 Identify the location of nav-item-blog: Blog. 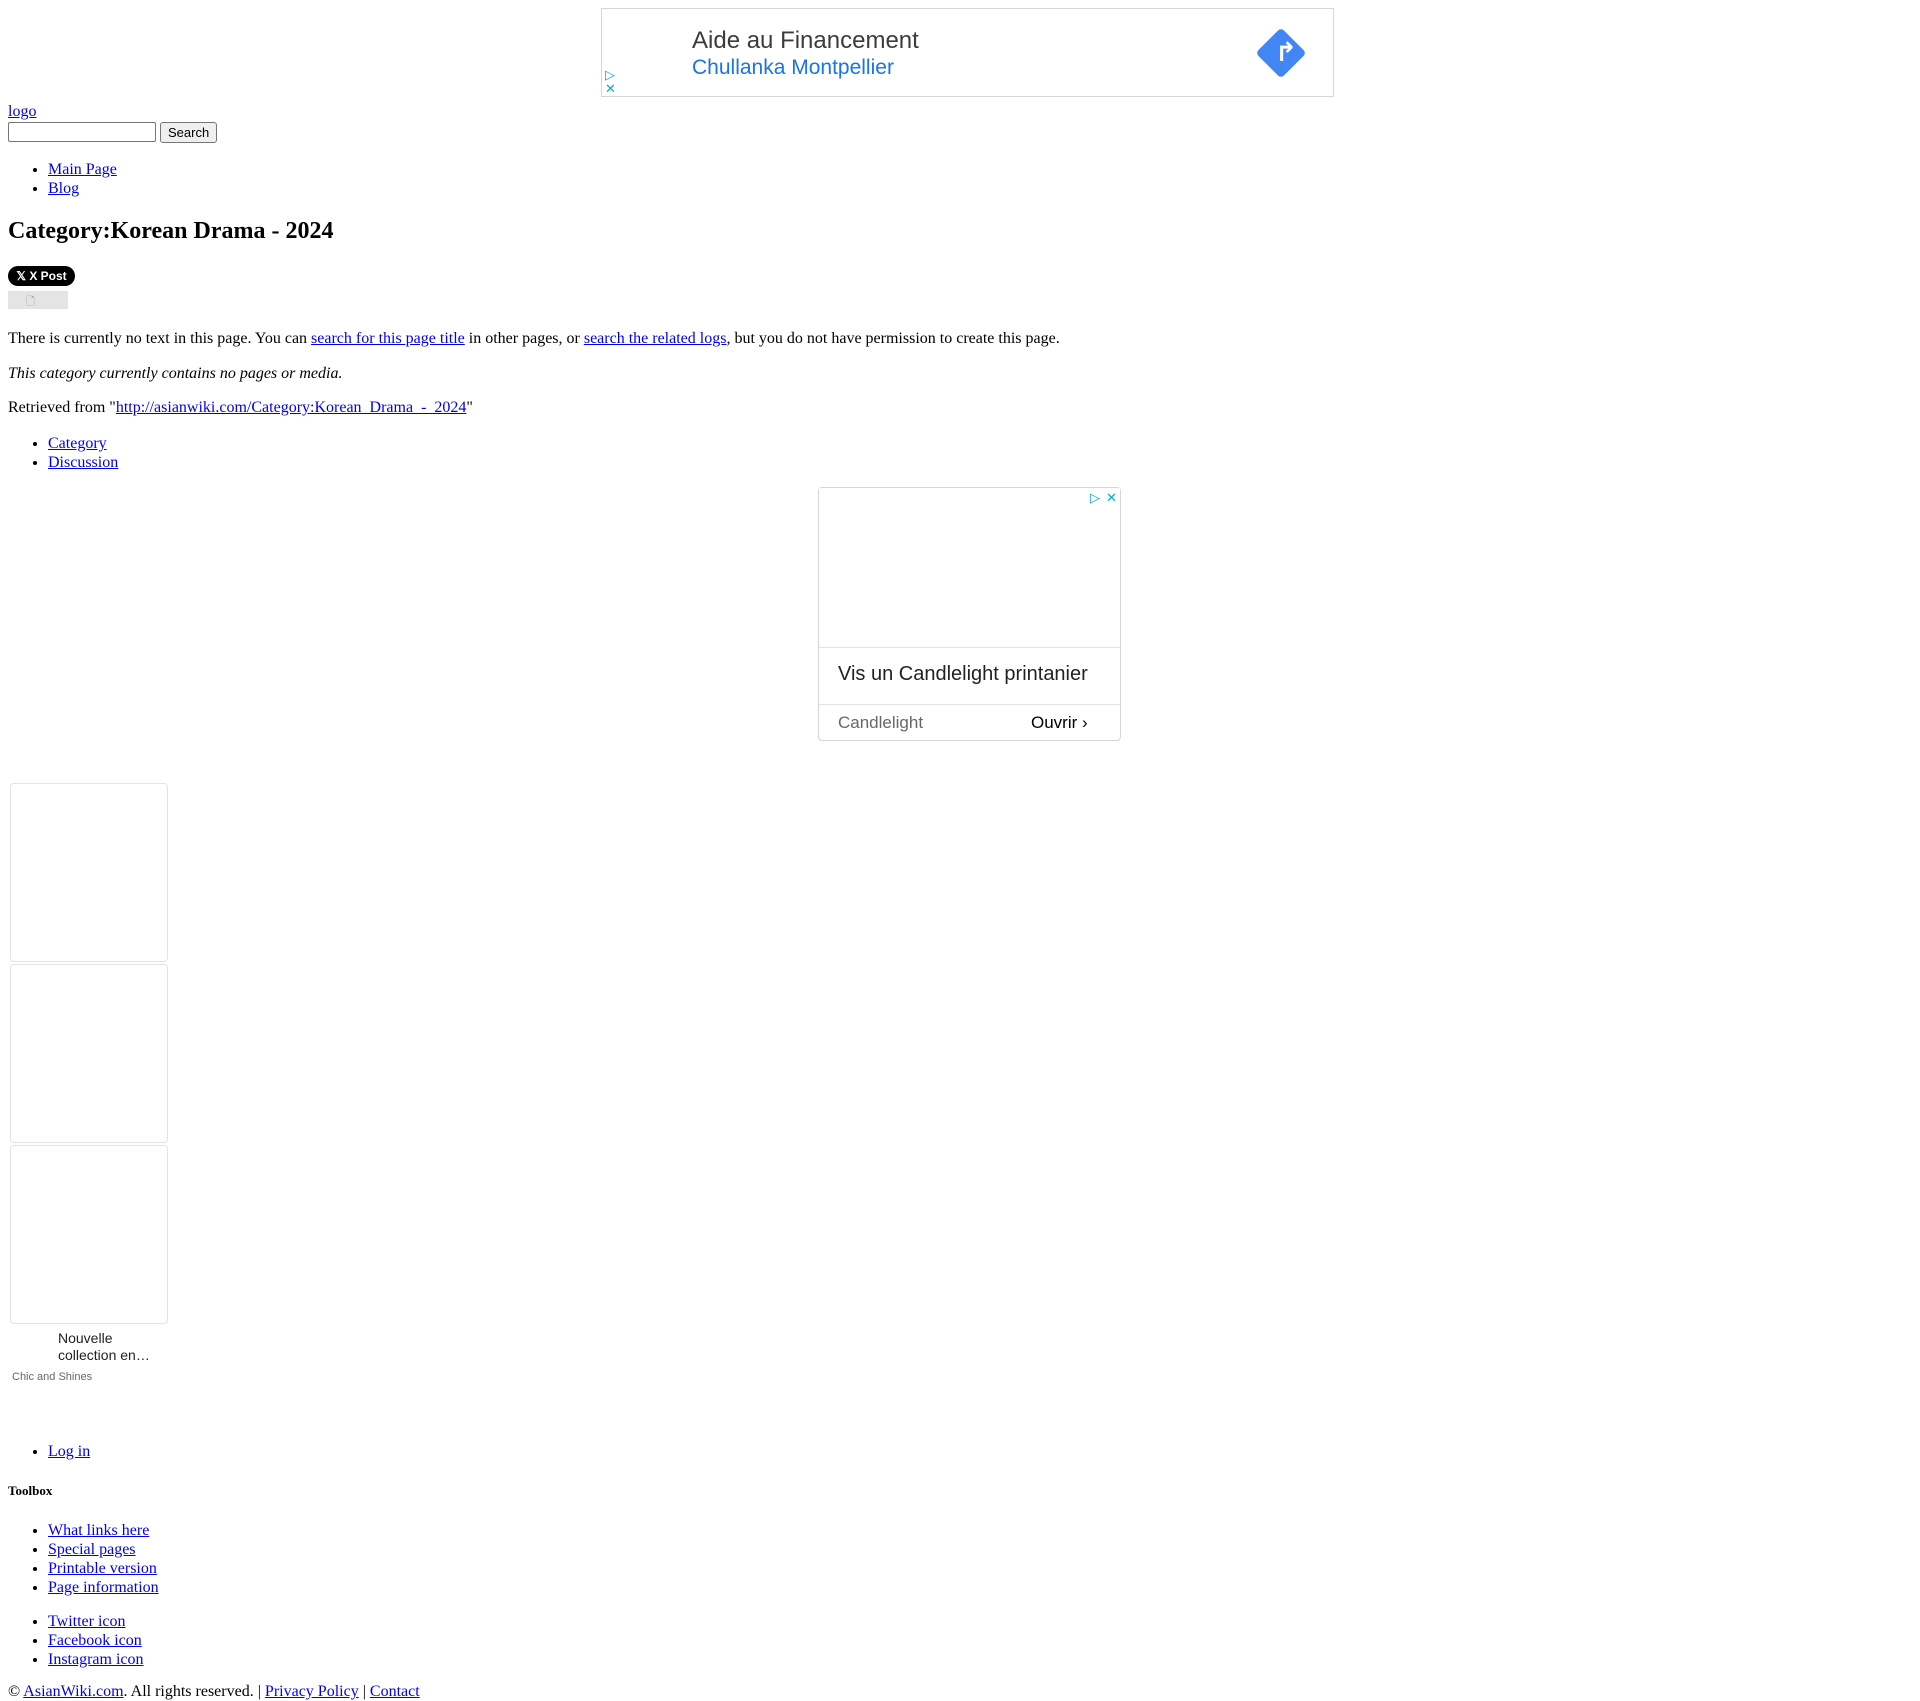
(82, 188).